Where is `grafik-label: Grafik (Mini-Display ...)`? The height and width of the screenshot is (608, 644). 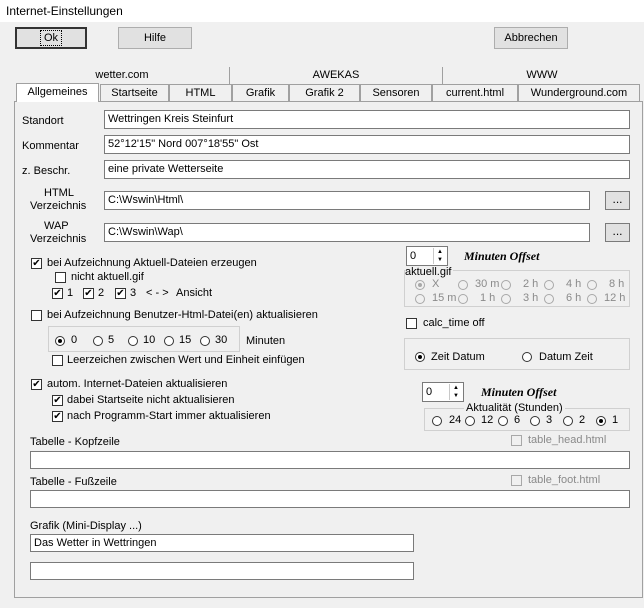
grafik-label: Grafik (Mini-Display ...) is located at coordinates (86, 526).